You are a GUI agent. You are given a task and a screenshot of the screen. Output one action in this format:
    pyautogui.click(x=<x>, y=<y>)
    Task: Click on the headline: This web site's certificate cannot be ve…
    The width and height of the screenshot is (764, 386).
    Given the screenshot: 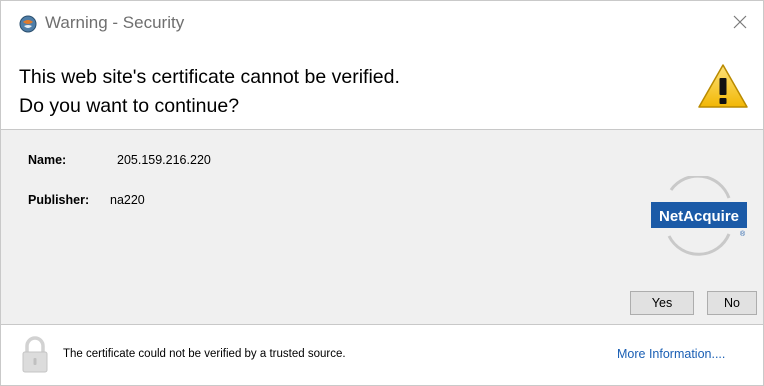 What is the action you would take?
    pyautogui.click(x=209, y=92)
    